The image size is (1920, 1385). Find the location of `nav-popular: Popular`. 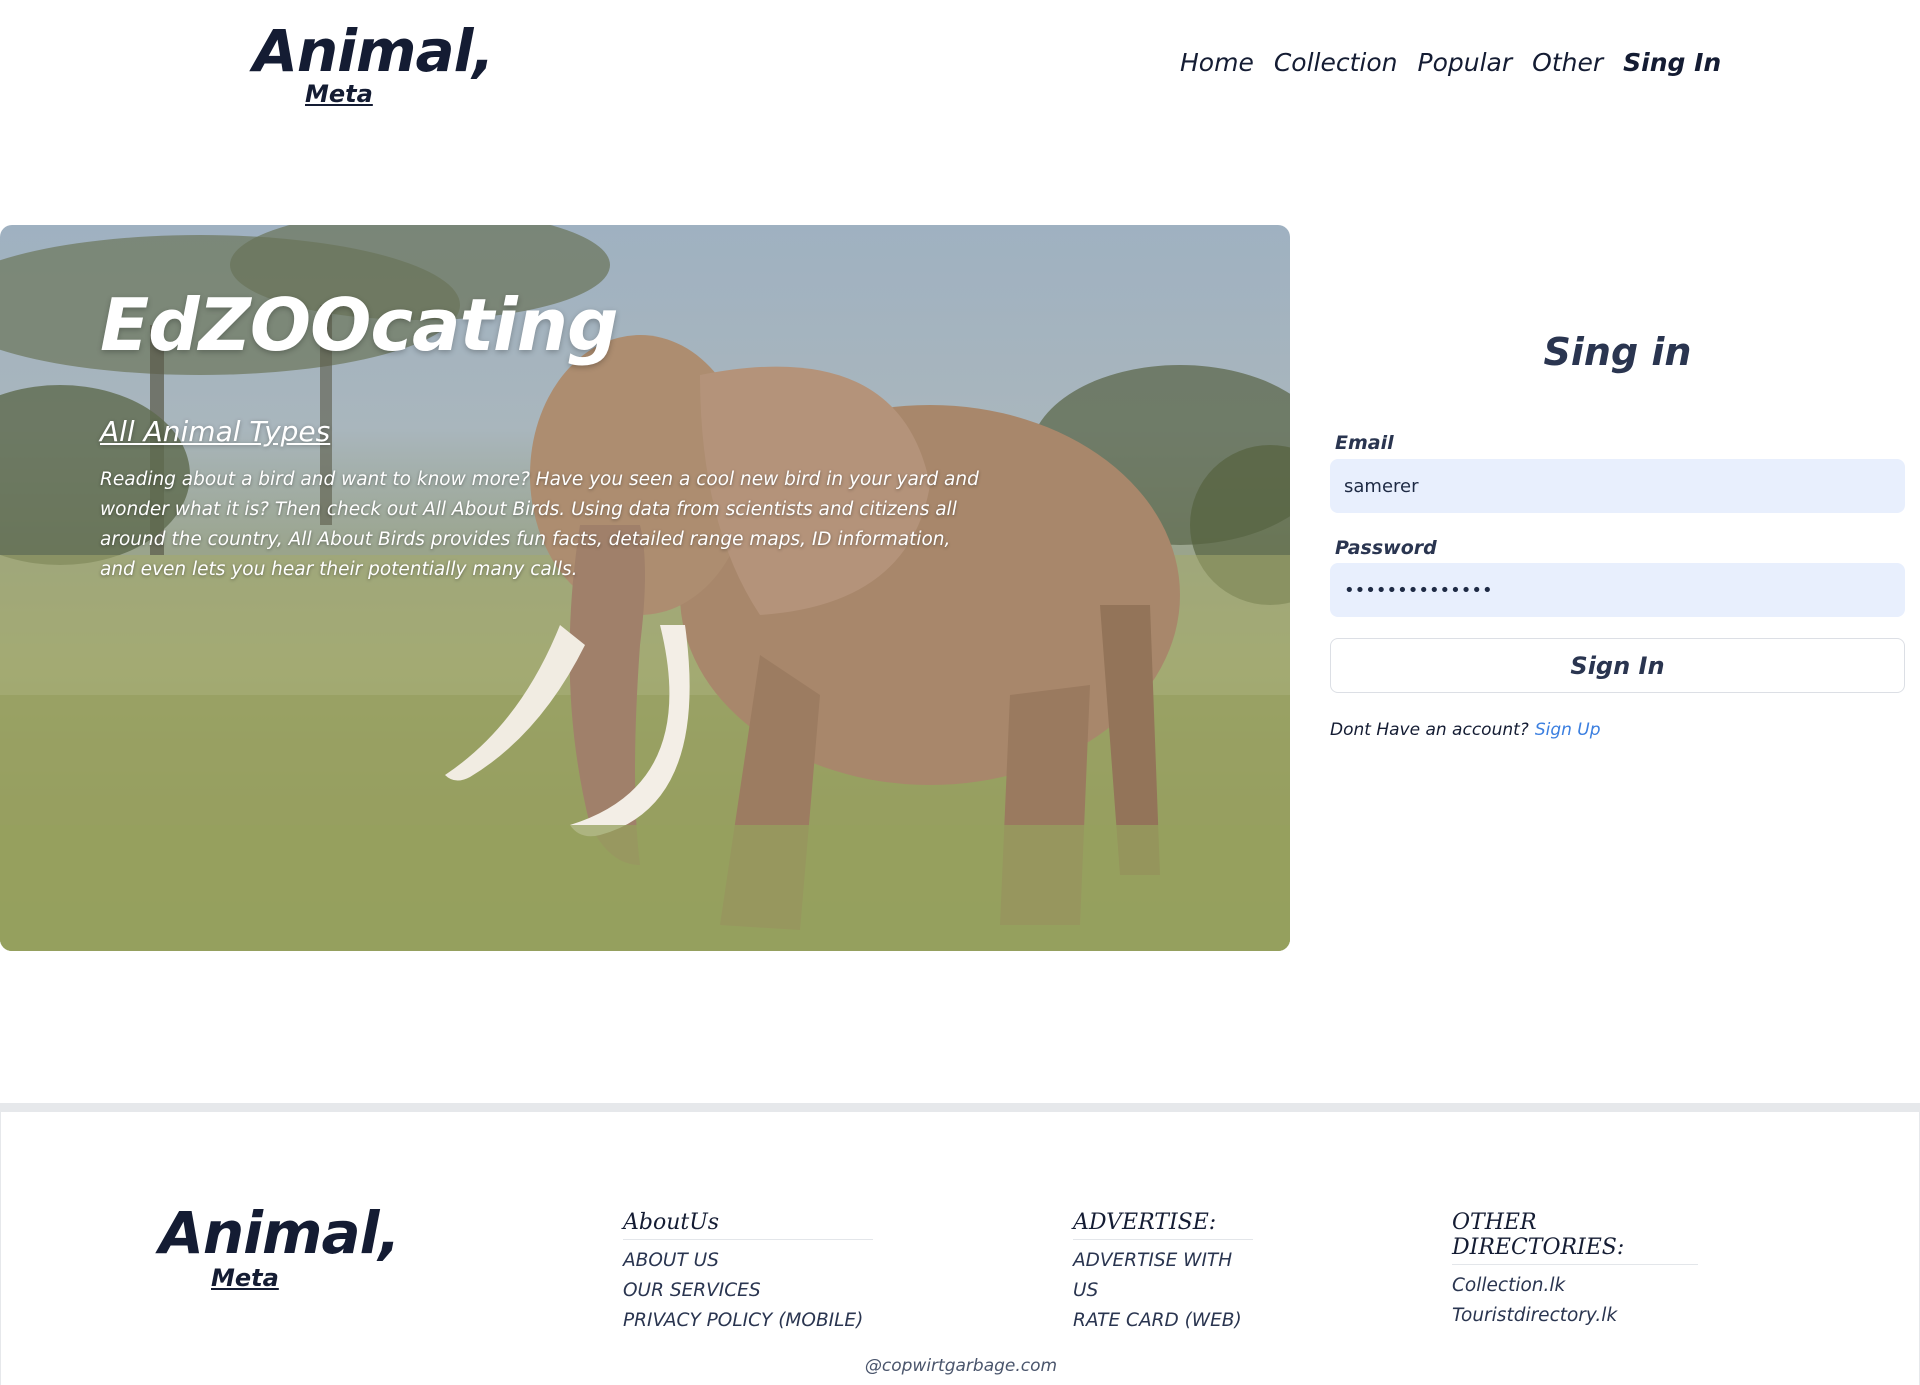

nav-popular: Popular is located at coordinates (1465, 62).